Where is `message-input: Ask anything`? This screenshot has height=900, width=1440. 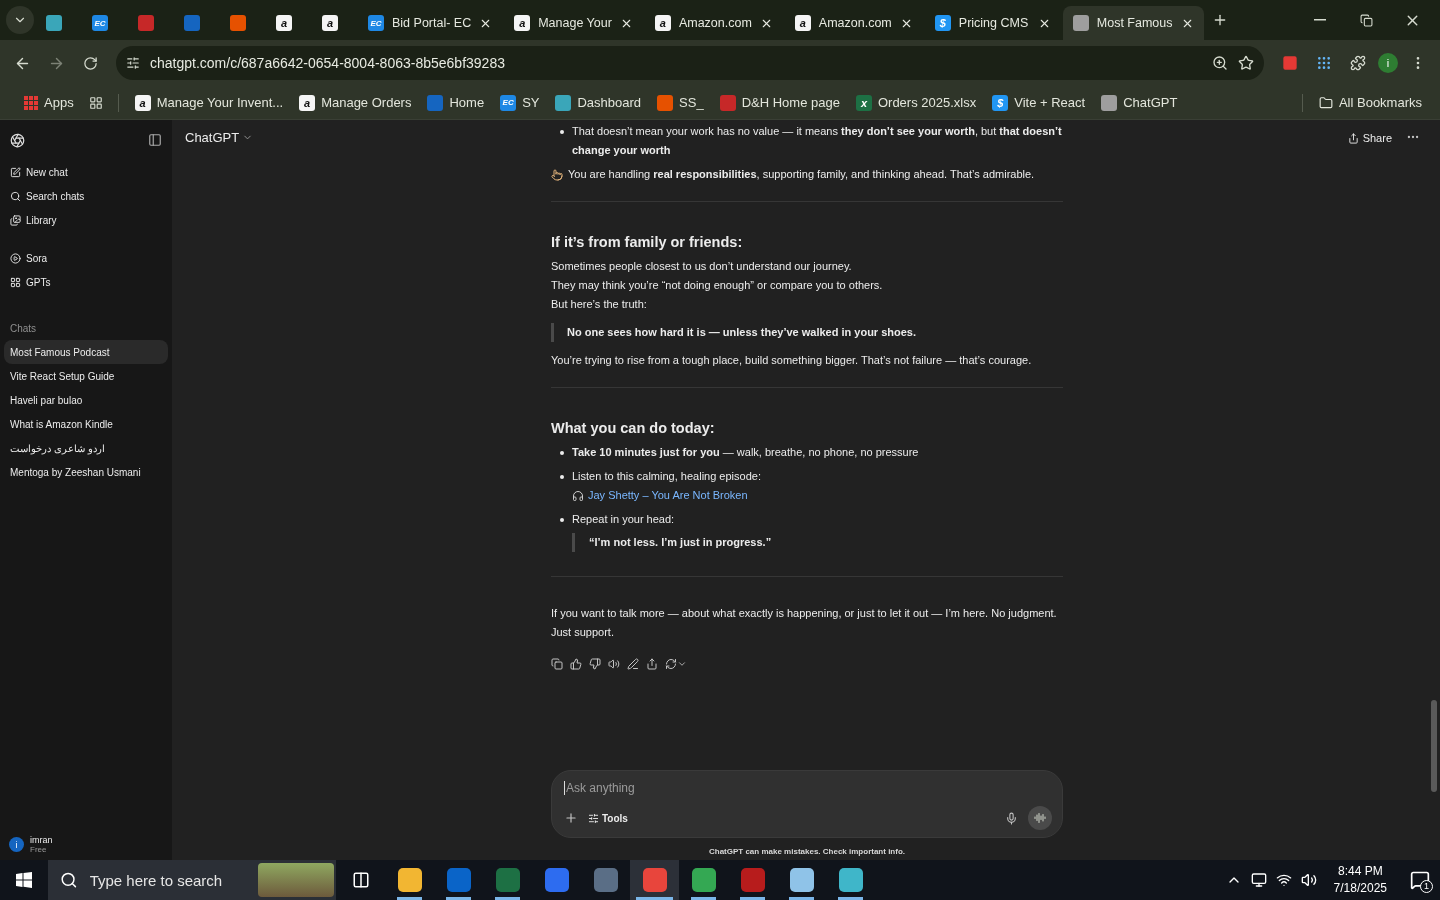 message-input: Ask anything is located at coordinates (804, 788).